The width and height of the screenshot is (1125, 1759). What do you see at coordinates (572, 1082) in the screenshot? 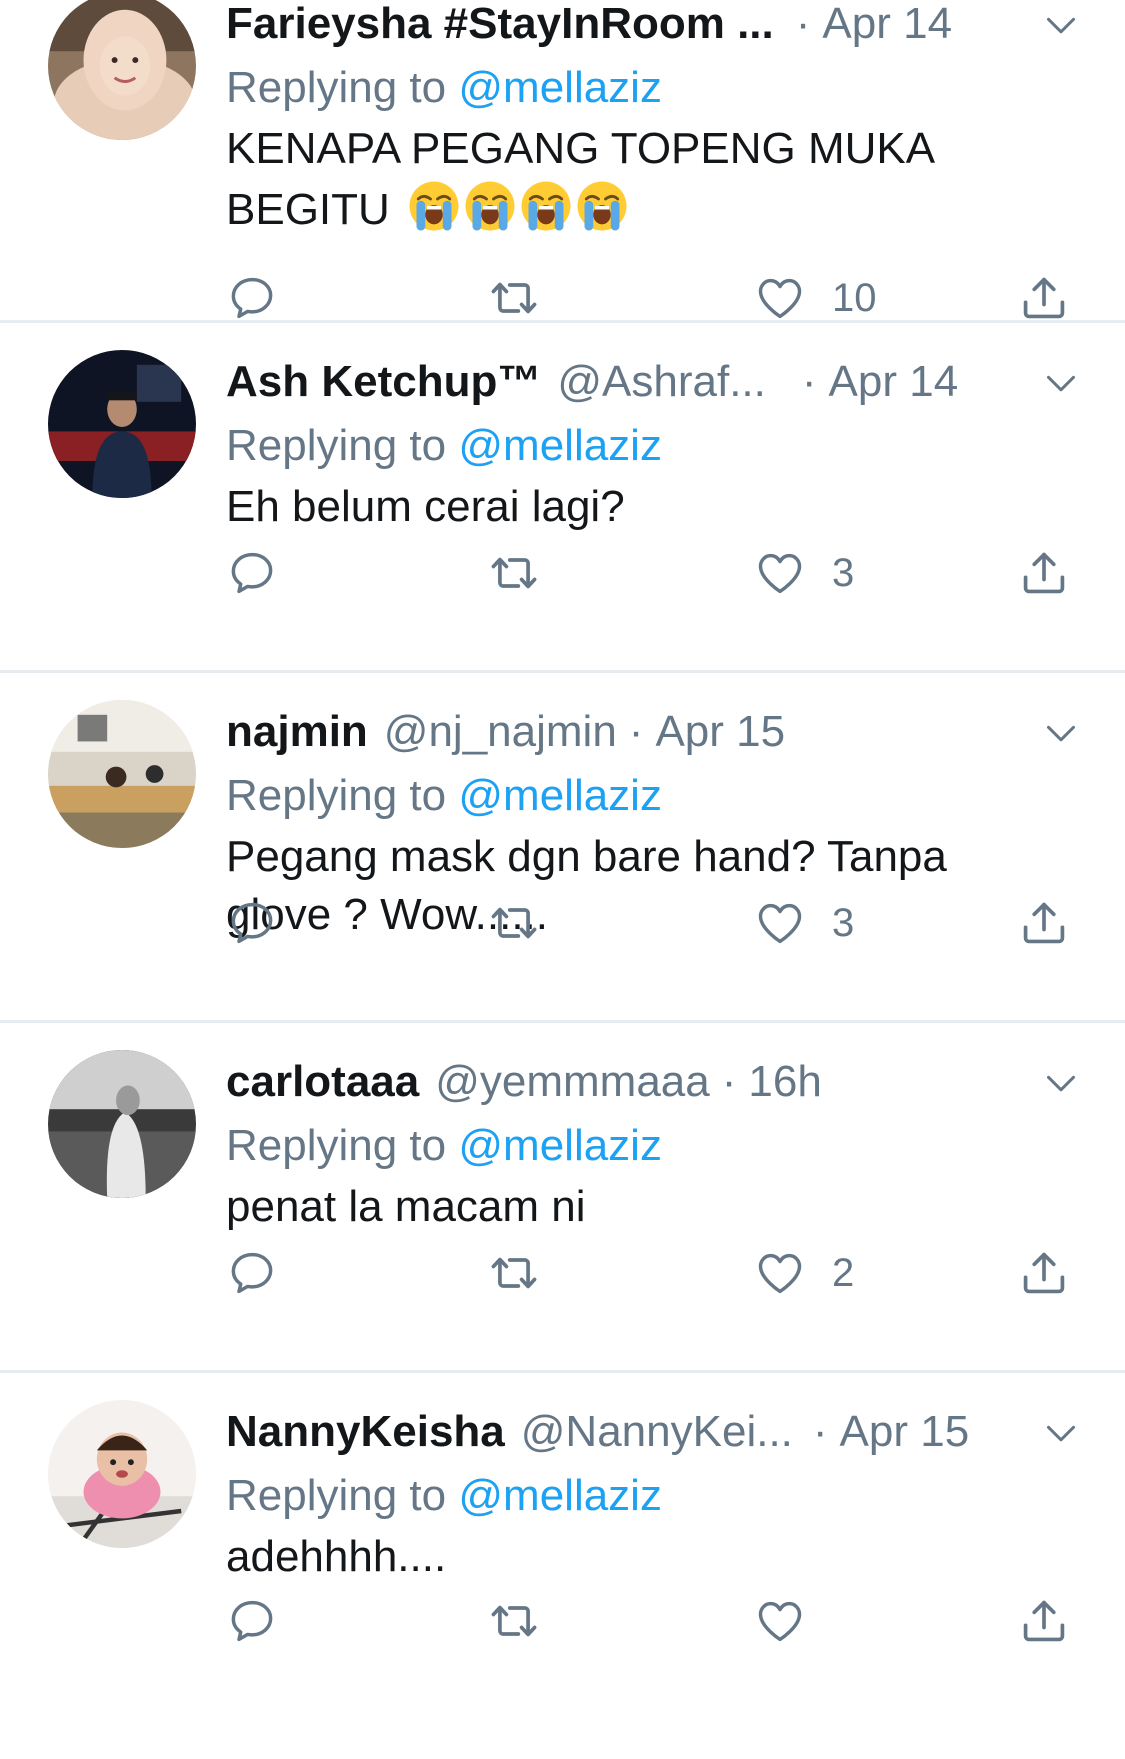
I see `user-handle: @yemmmaaa` at bounding box center [572, 1082].